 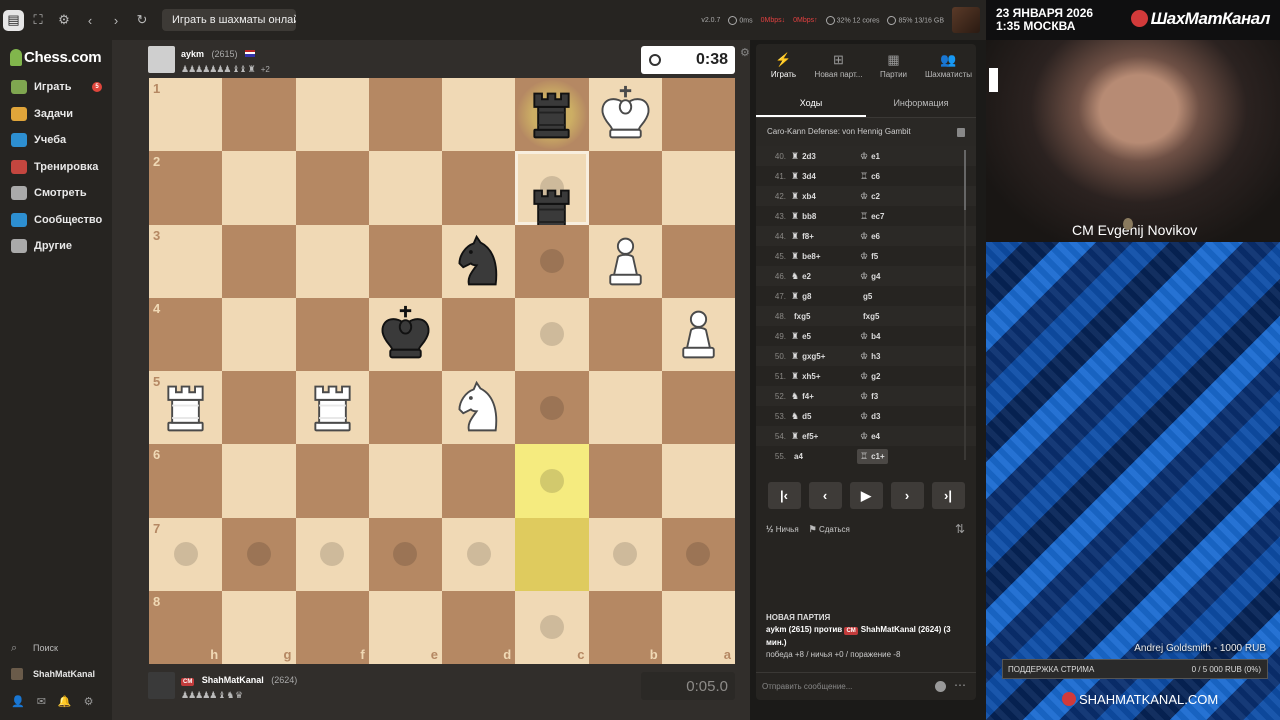 What do you see at coordinates (161, 685) in the screenshot?
I see `player-avatar` at bounding box center [161, 685].